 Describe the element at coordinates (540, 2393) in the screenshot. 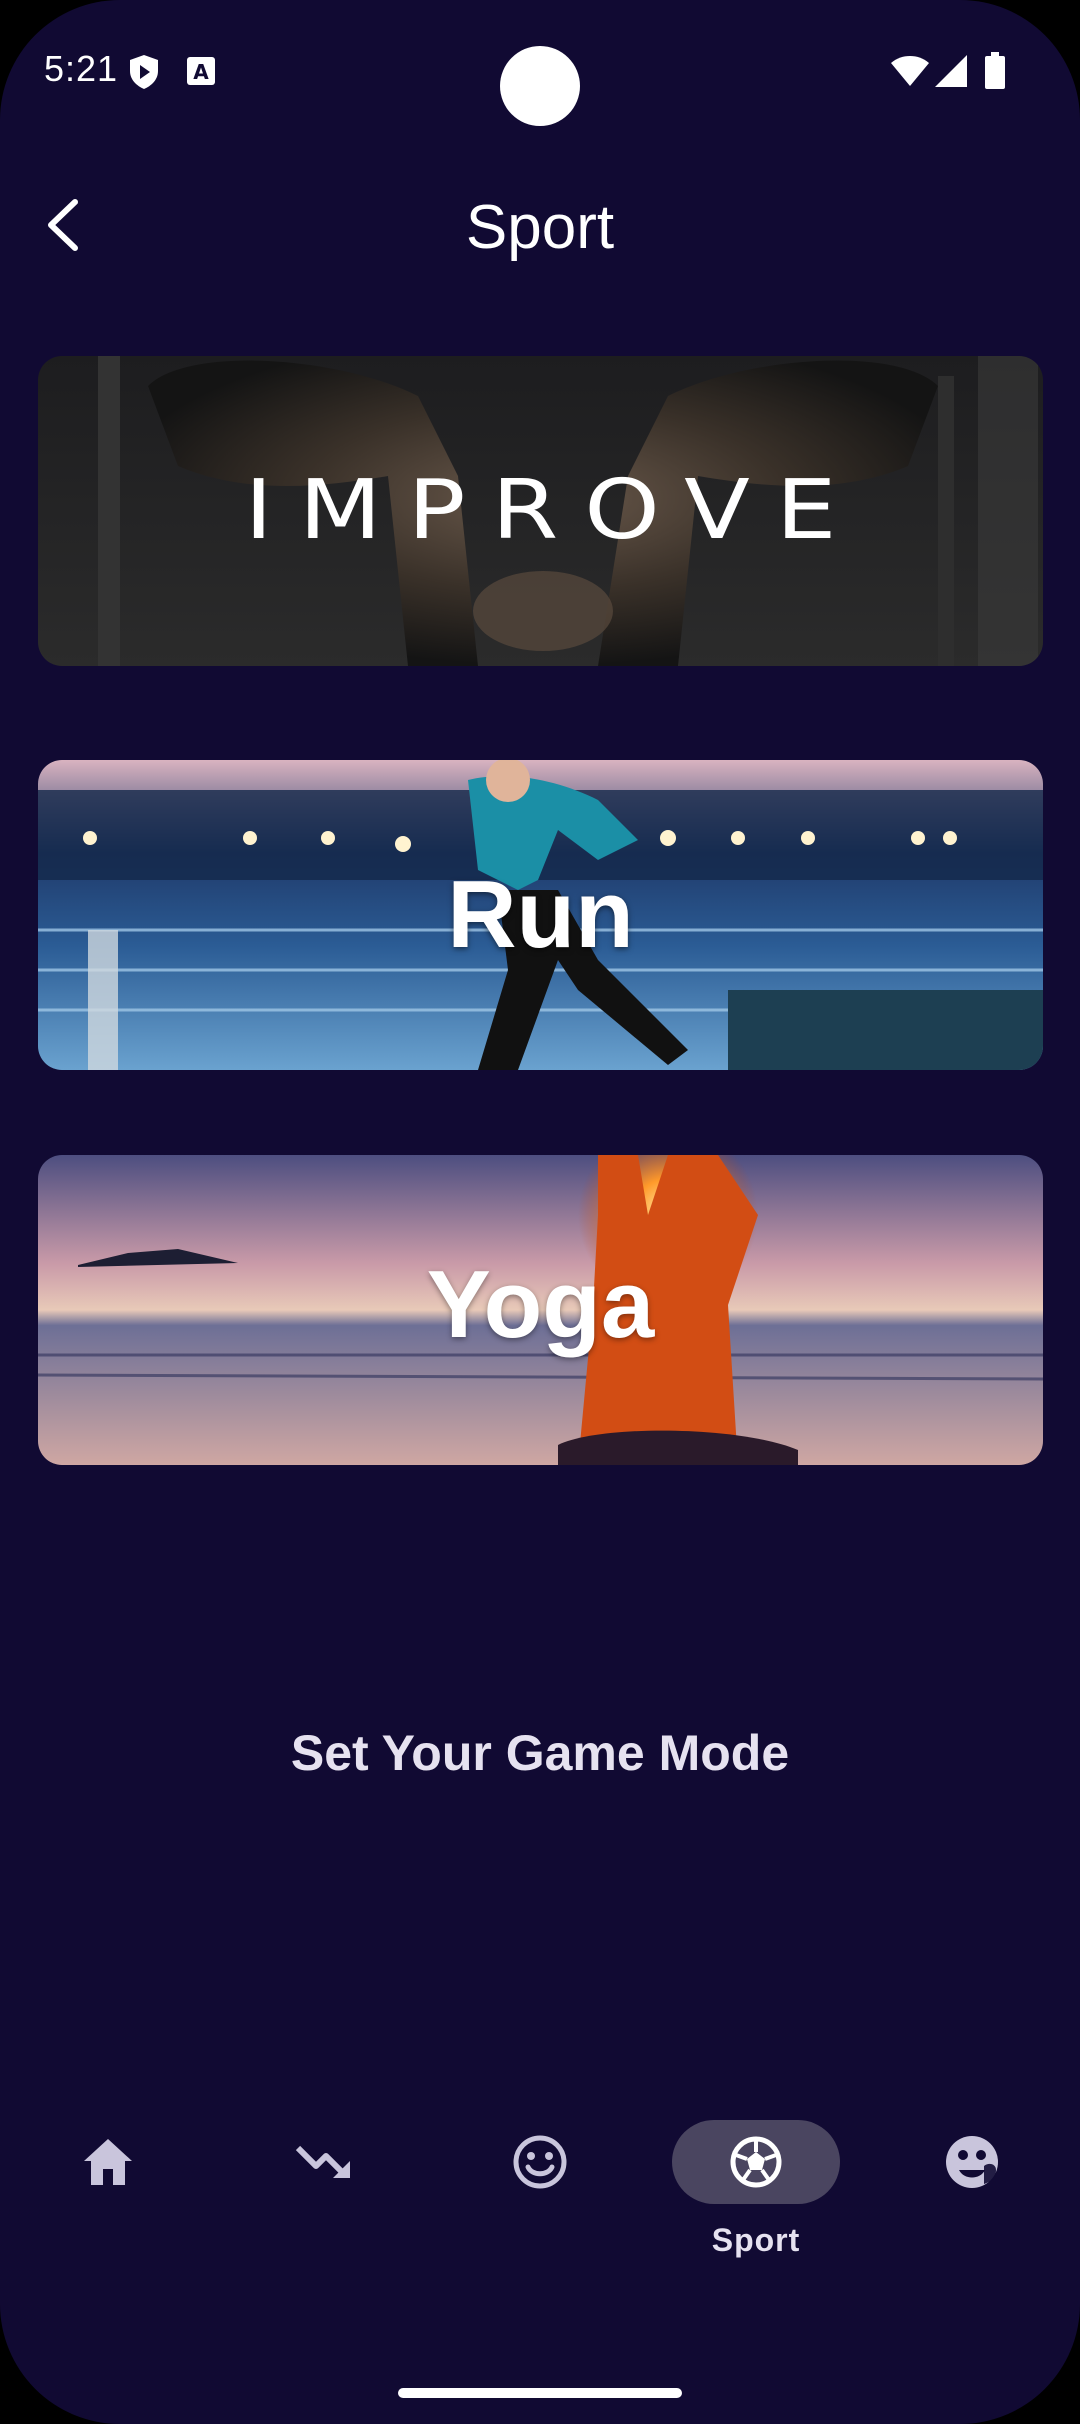

I see `home-indicator` at that location.